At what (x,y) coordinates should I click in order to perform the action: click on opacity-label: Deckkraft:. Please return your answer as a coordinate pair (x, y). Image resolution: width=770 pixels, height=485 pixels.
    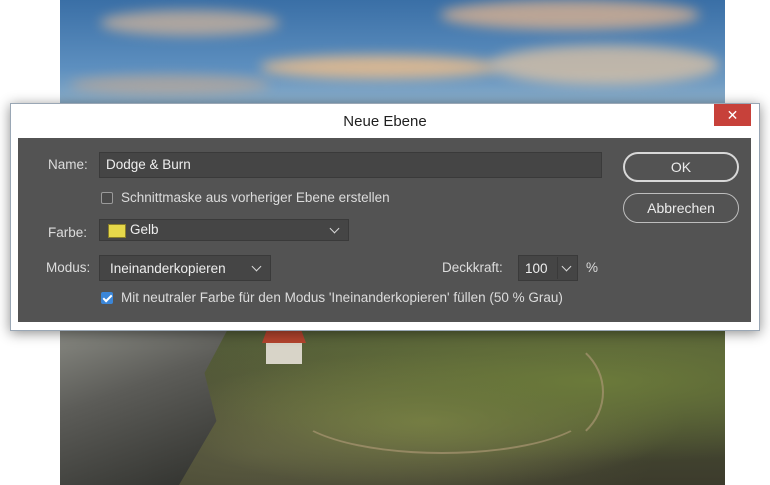
    Looking at the image, I should click on (472, 267).